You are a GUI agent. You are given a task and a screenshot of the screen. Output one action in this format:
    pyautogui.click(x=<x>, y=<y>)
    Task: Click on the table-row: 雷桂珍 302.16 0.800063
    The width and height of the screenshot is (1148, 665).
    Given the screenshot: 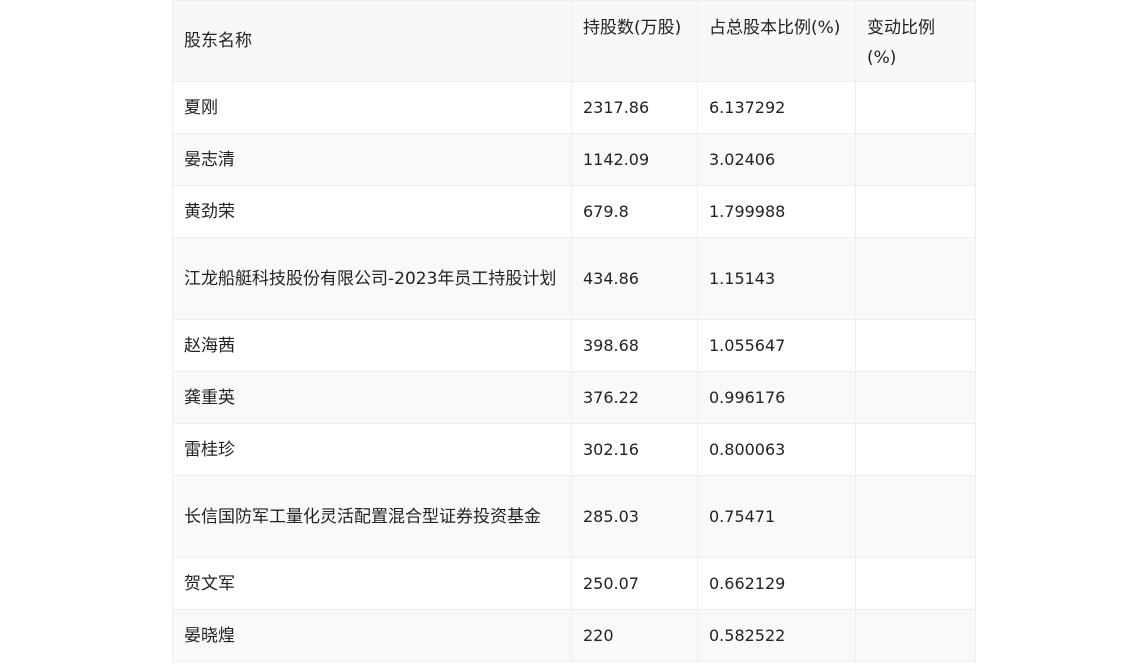 What is the action you would take?
    pyautogui.click(x=574, y=449)
    